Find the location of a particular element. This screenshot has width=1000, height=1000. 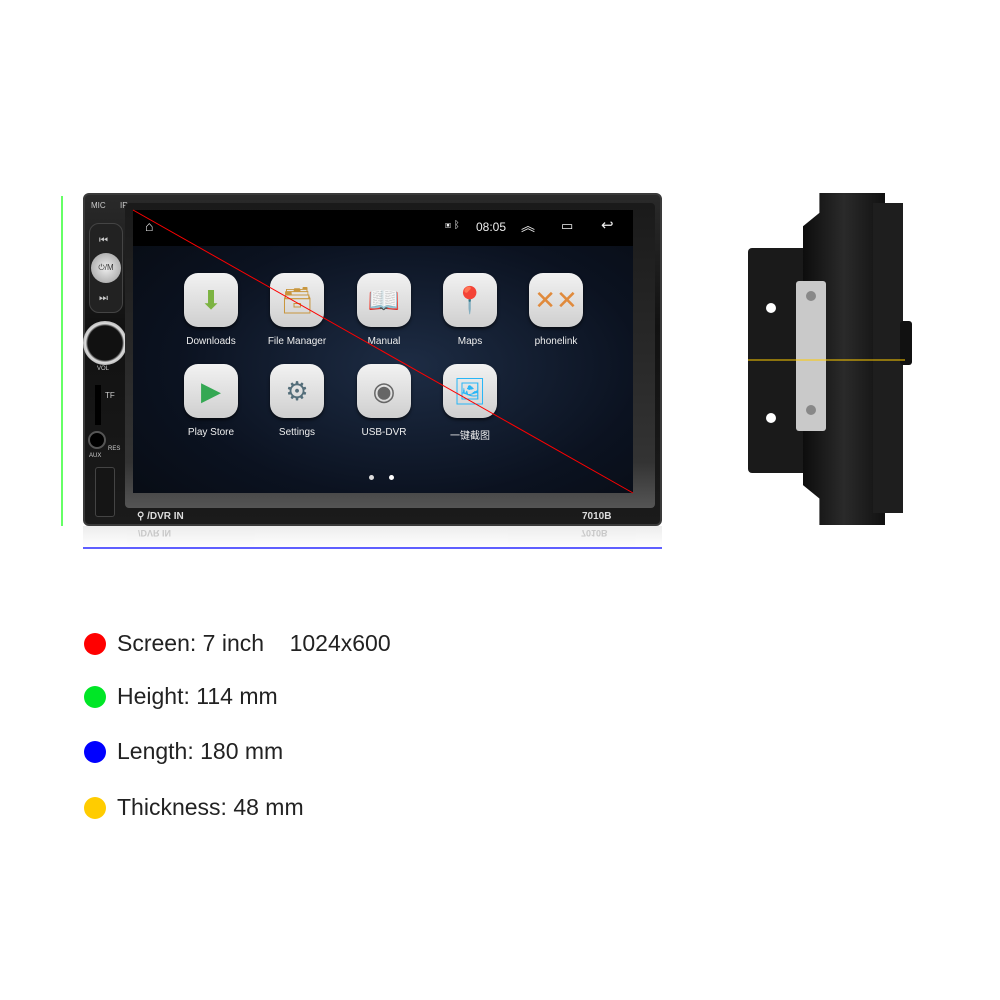

legend-item: Height: 114 mm is located at coordinates (181, 696).